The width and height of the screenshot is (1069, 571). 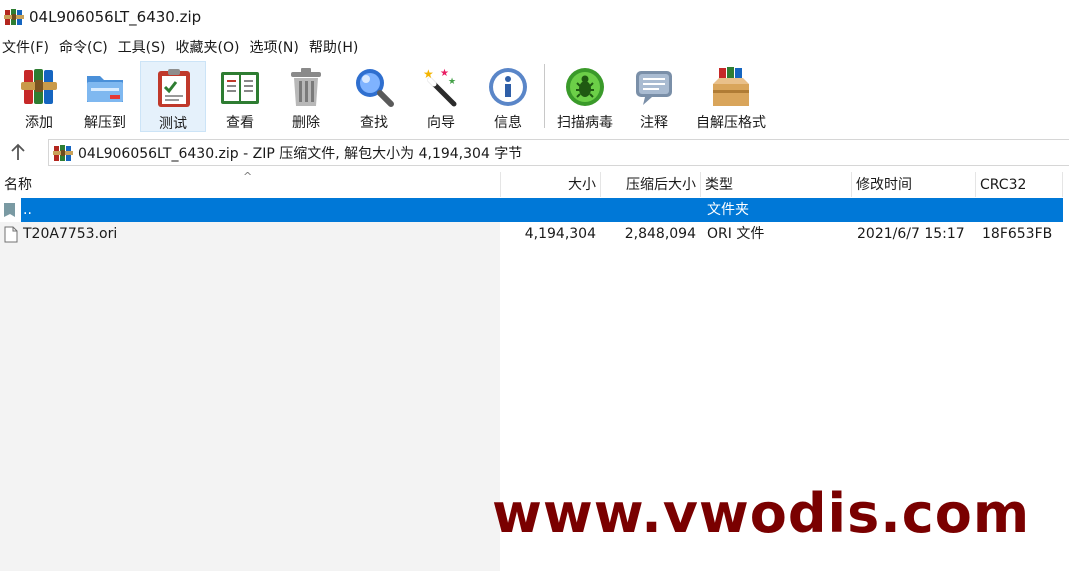 What do you see at coordinates (914, 184) in the screenshot?
I see `column-modified: 修改时间` at bounding box center [914, 184].